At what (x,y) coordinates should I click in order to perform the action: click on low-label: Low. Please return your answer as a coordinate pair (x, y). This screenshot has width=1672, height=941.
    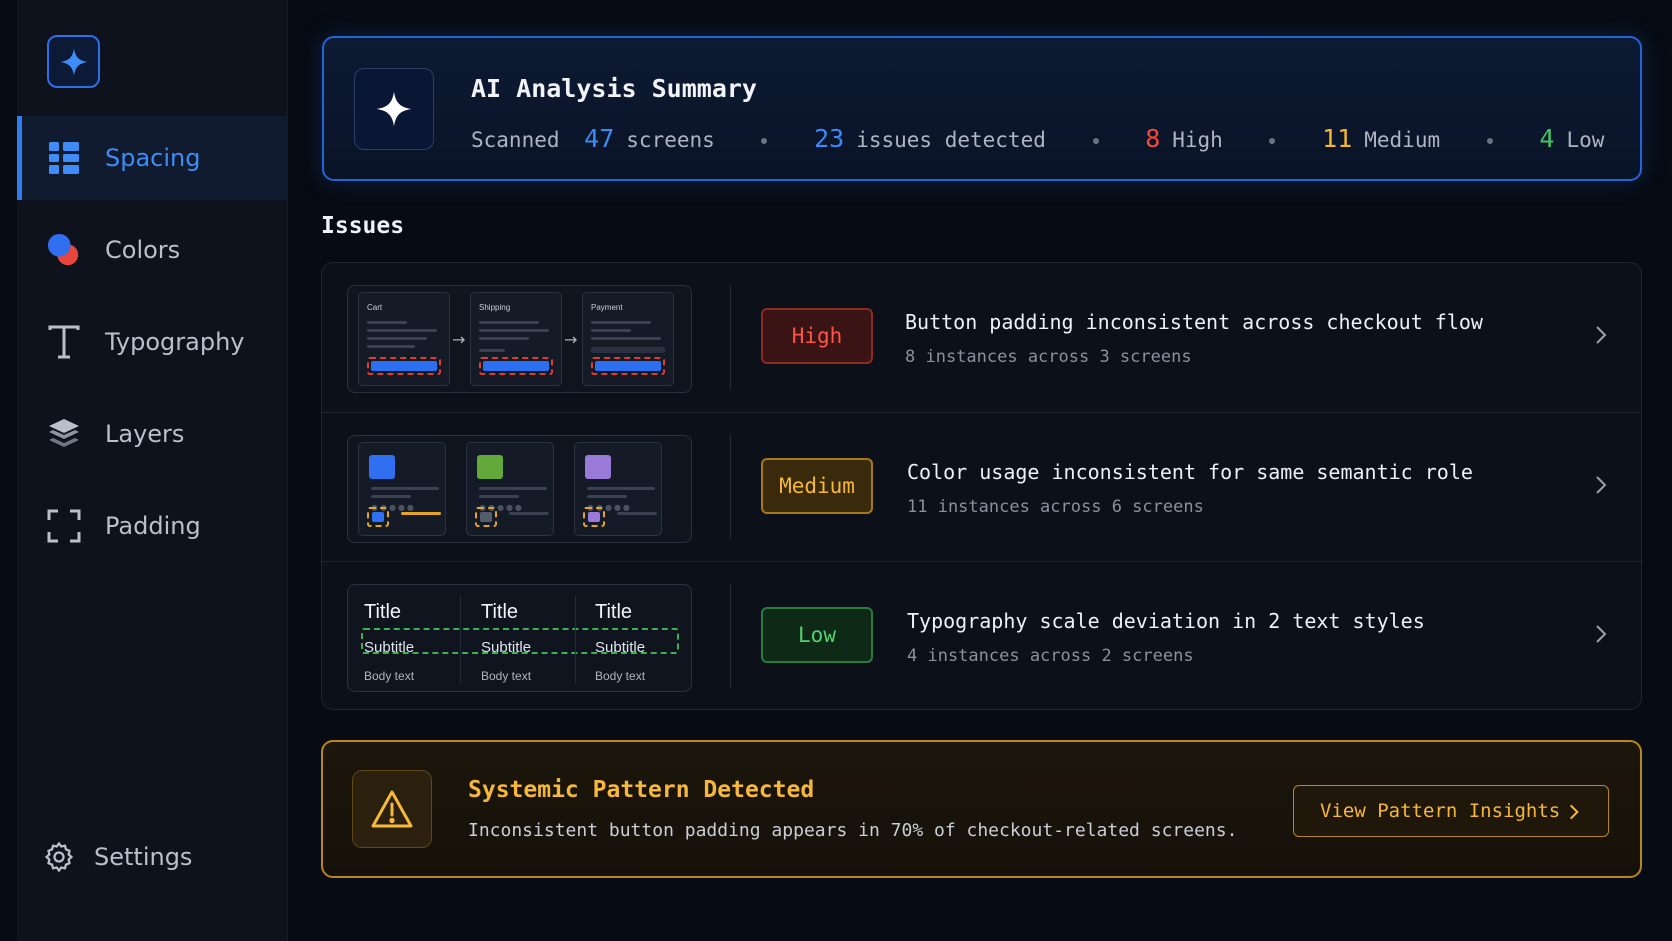
    Looking at the image, I should click on (1585, 140).